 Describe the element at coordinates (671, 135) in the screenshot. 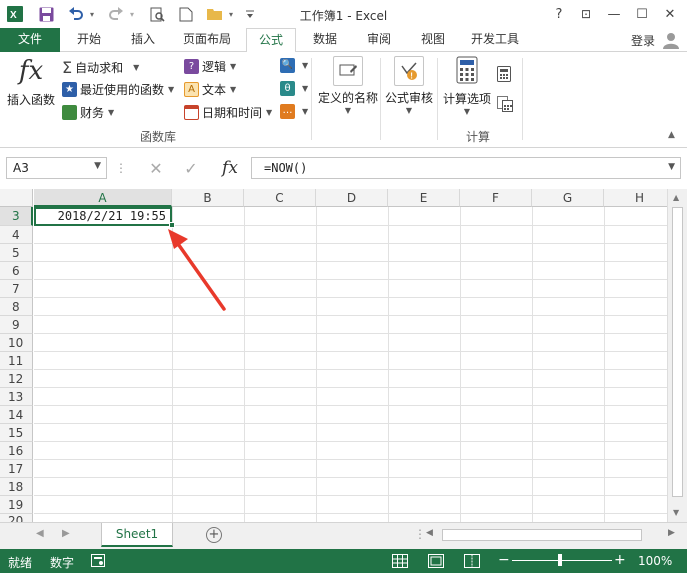

I see `collapse-ribbon-icon: ▲` at that location.